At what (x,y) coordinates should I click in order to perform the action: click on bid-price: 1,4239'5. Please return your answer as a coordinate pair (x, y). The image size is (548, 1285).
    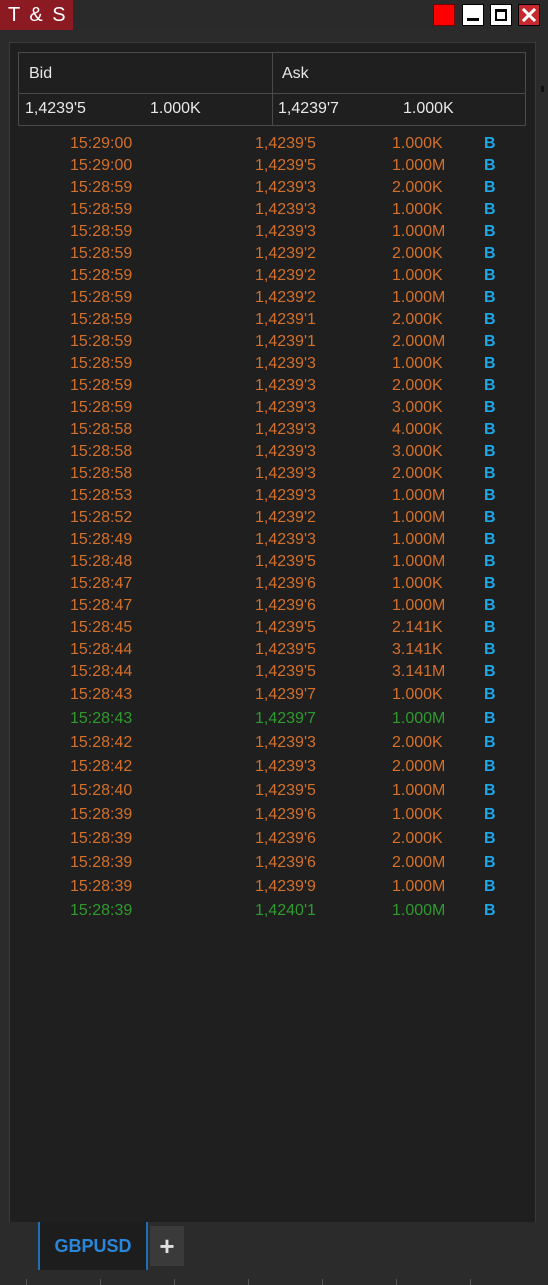
    Looking at the image, I should click on (55, 108).